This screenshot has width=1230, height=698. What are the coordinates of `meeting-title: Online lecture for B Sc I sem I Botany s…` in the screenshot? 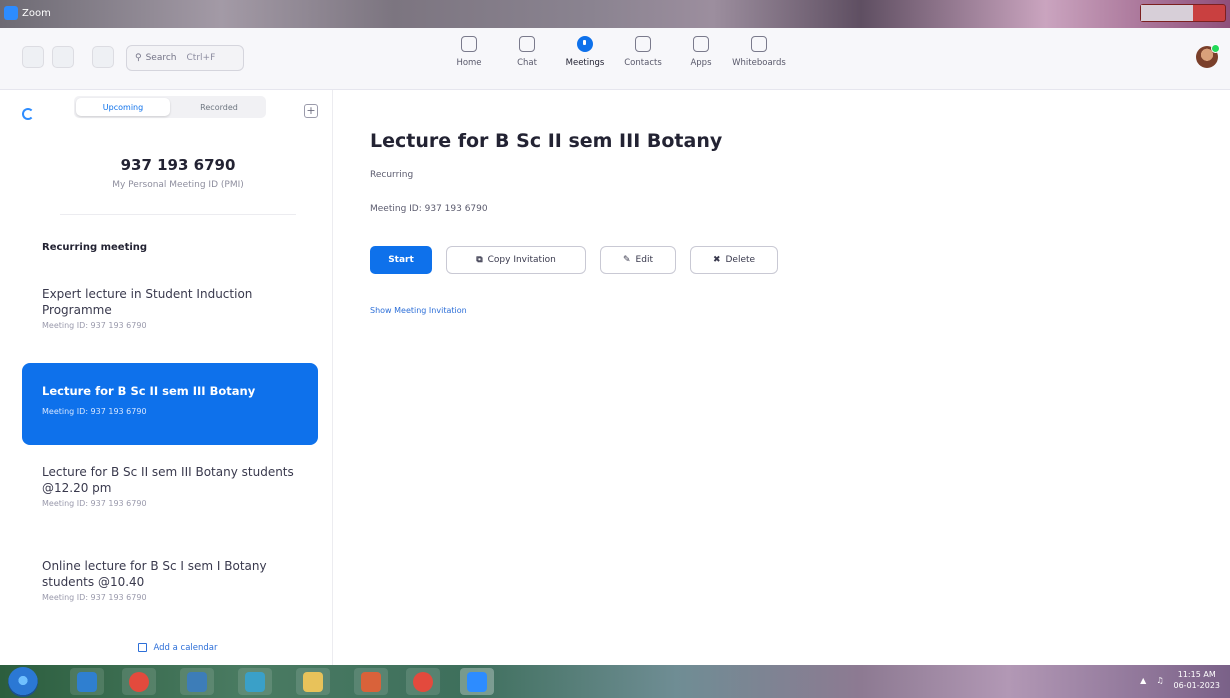 It's located at (154, 574).